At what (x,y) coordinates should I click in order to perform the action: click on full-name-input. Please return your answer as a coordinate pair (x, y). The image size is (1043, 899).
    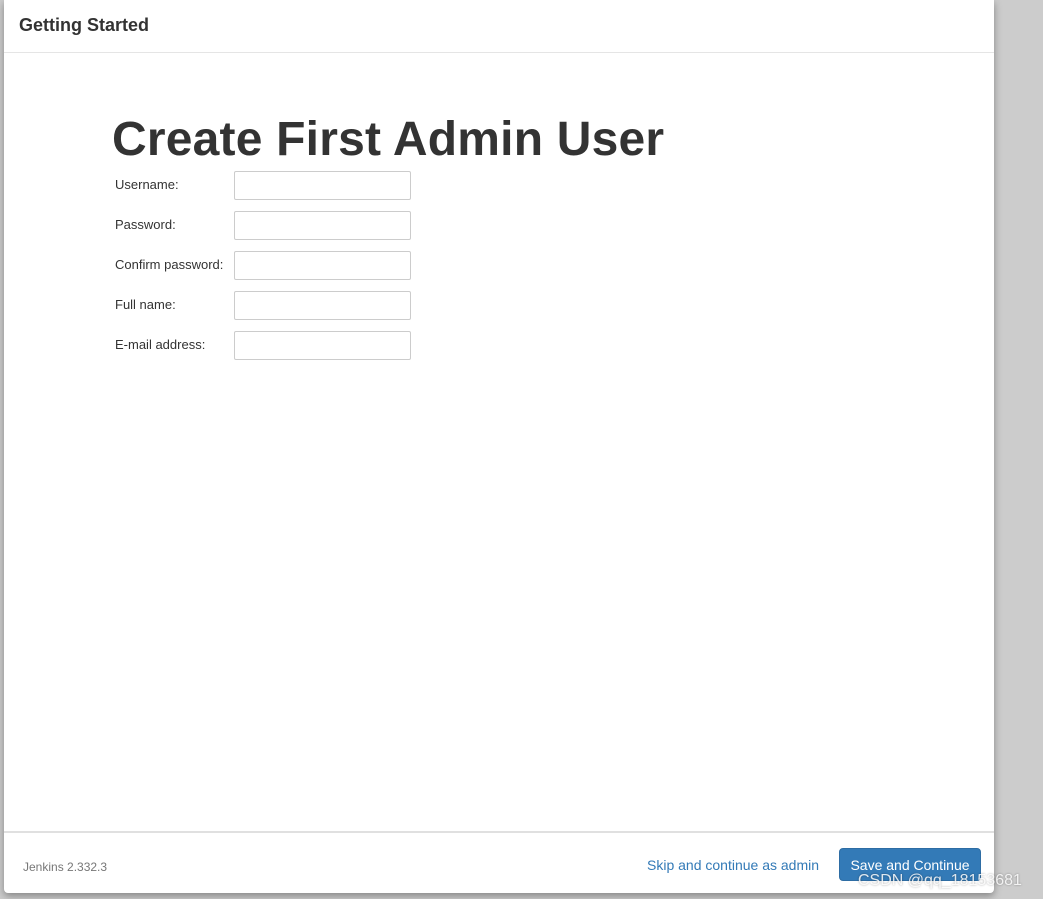
    Looking at the image, I should click on (322, 305).